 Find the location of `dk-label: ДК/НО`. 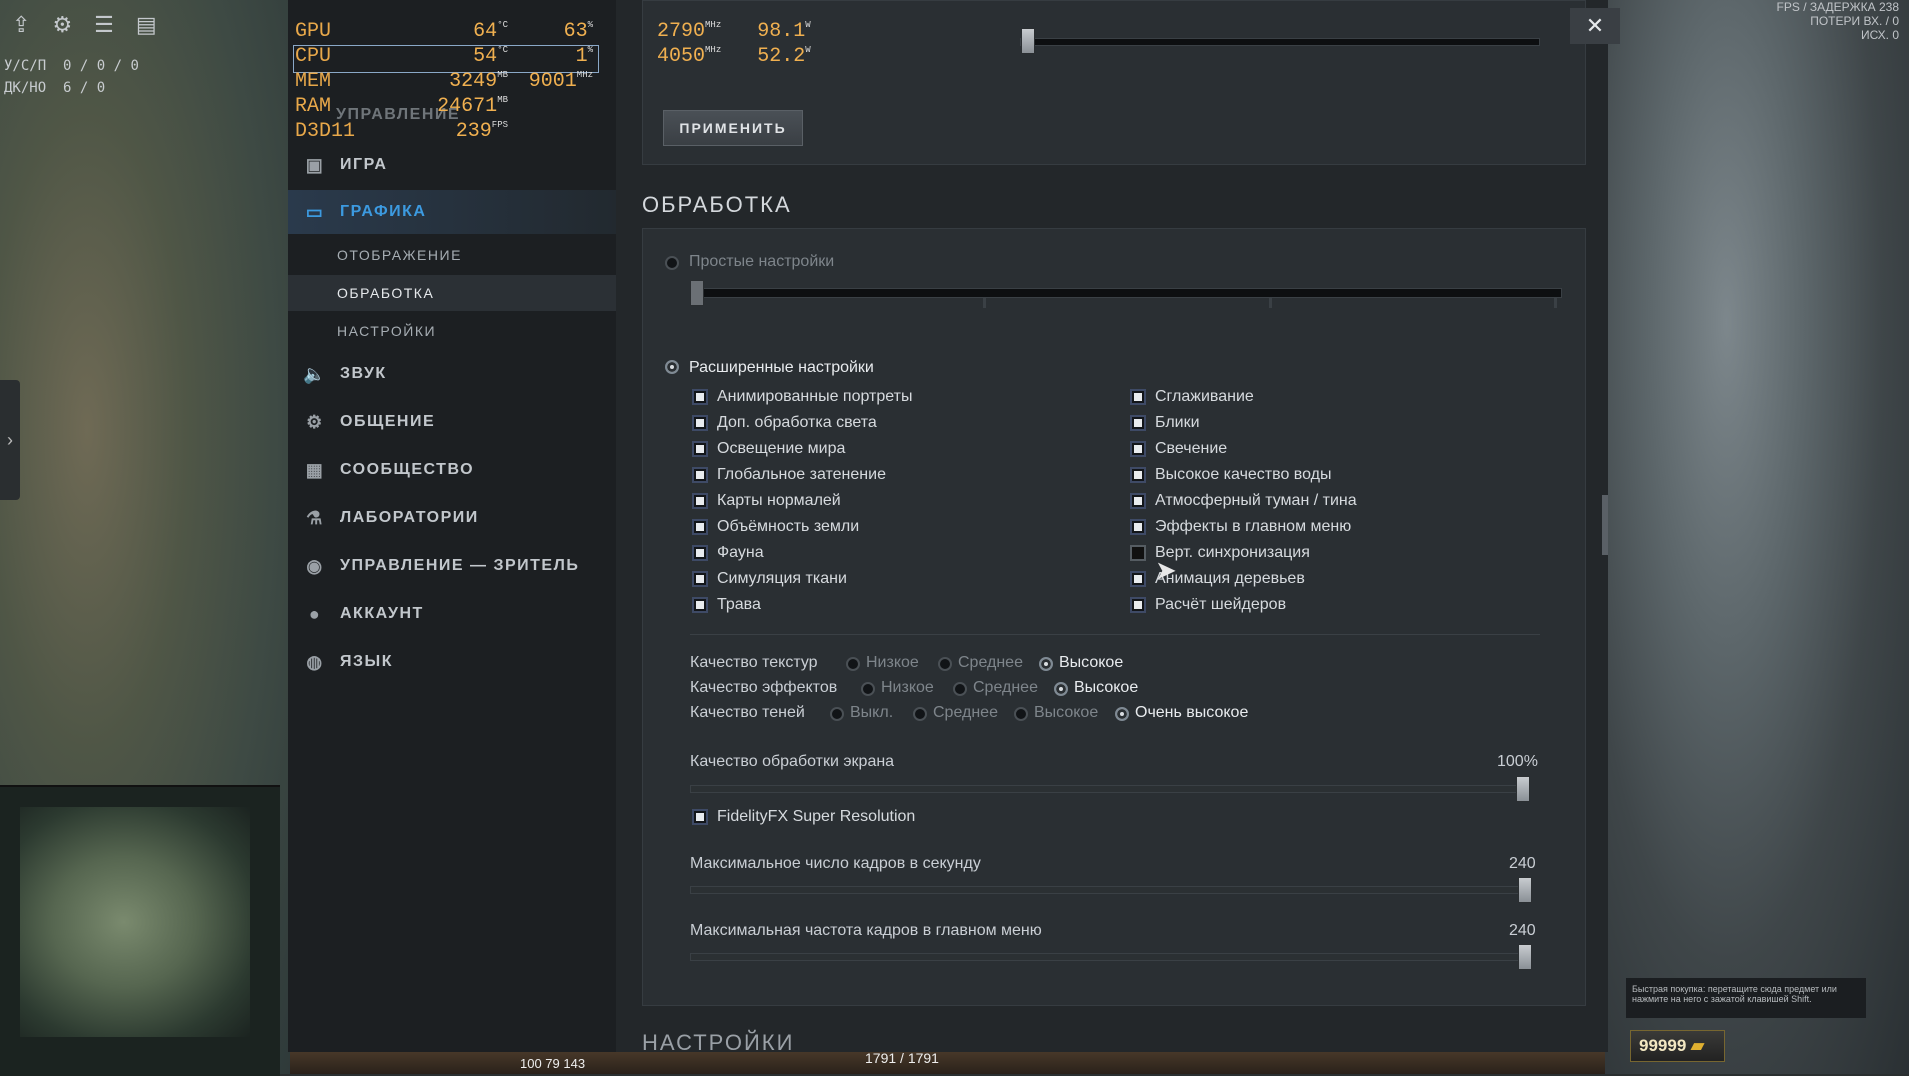

dk-label: ДК/НО is located at coordinates (25, 88).